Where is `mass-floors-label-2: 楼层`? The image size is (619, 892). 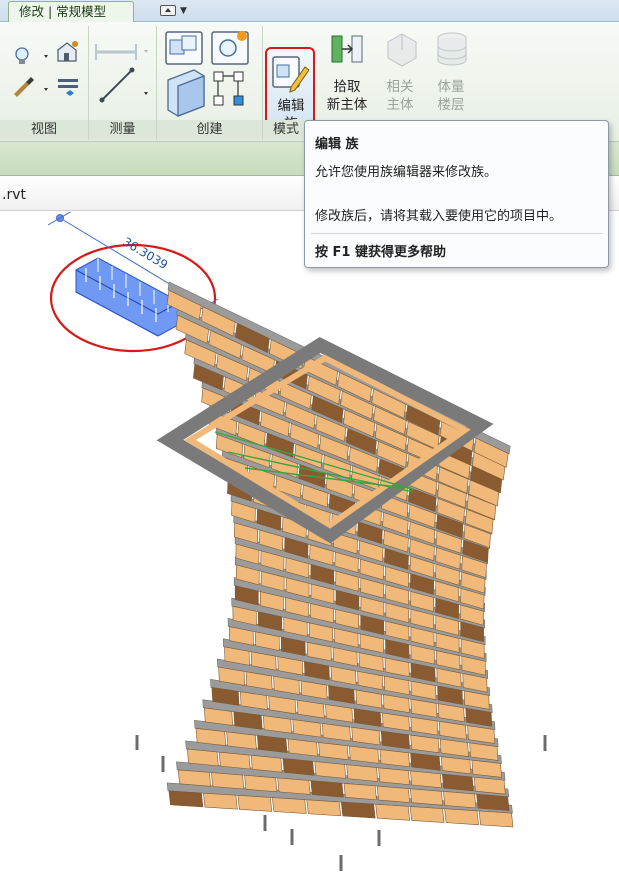 mass-floors-label-2: 楼层 is located at coordinates (451, 105).